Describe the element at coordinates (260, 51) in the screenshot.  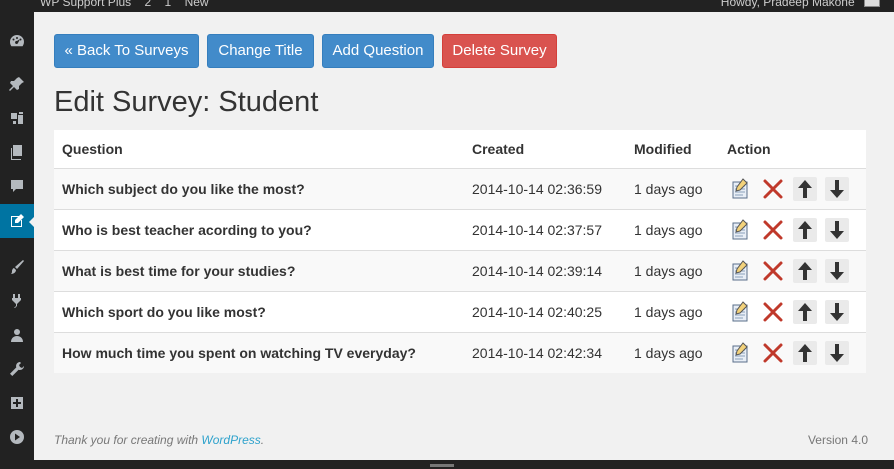
I see `change-title-button: Change Title` at that location.